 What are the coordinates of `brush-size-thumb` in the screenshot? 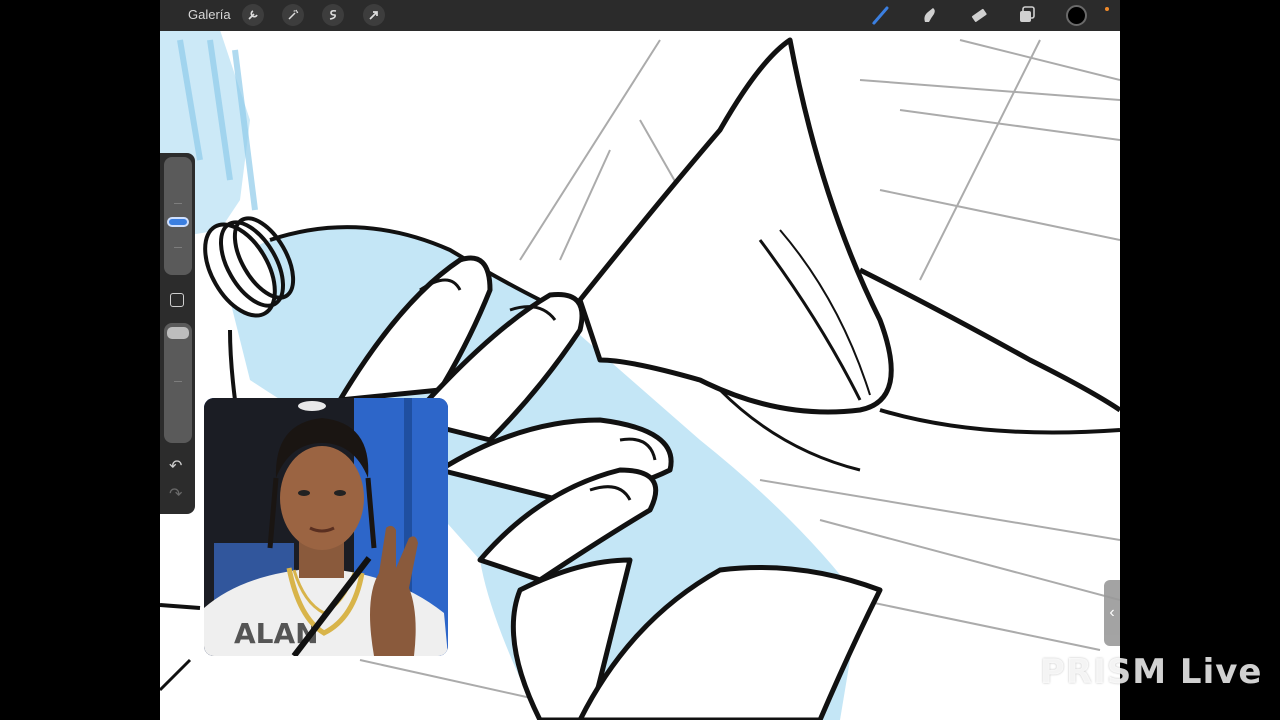 It's located at (178, 222).